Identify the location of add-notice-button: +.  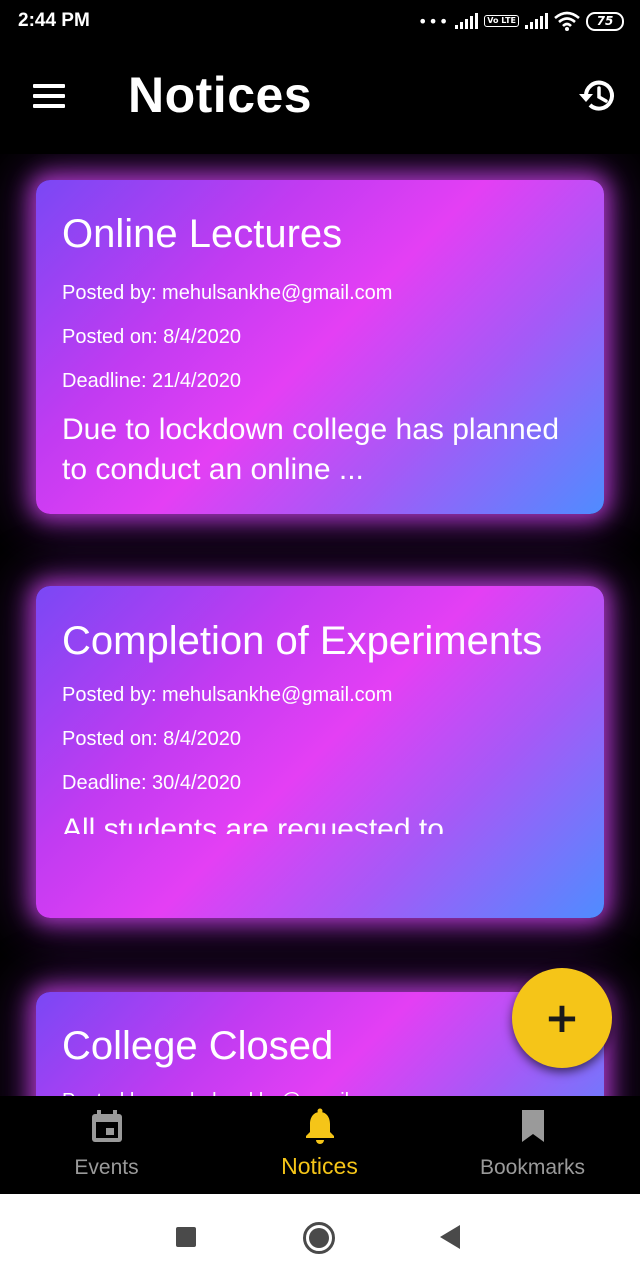
(562, 1018).